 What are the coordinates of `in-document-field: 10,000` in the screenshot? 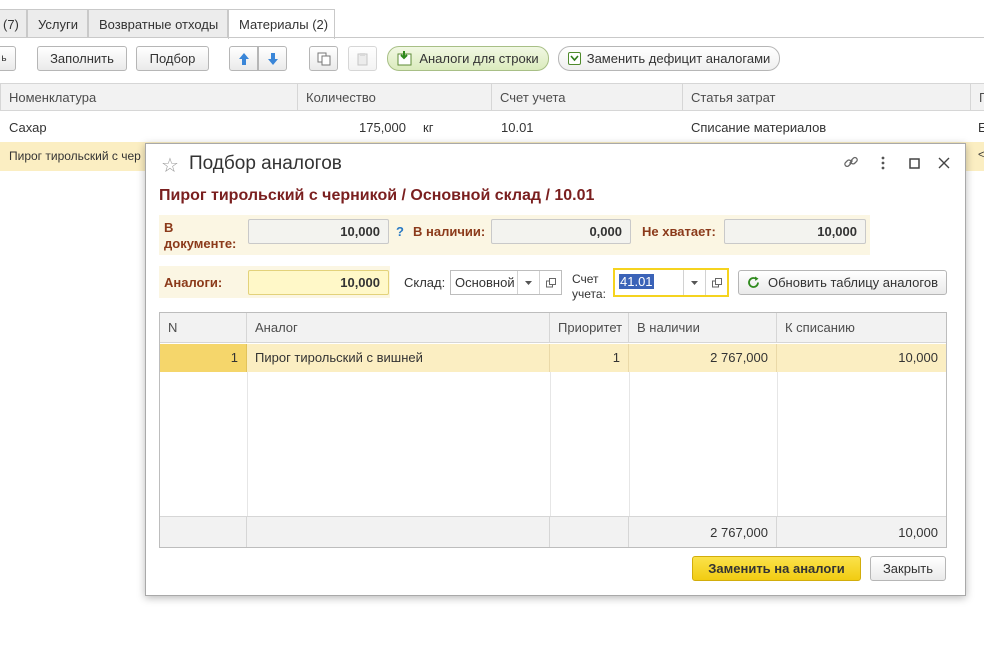 It's located at (318, 231).